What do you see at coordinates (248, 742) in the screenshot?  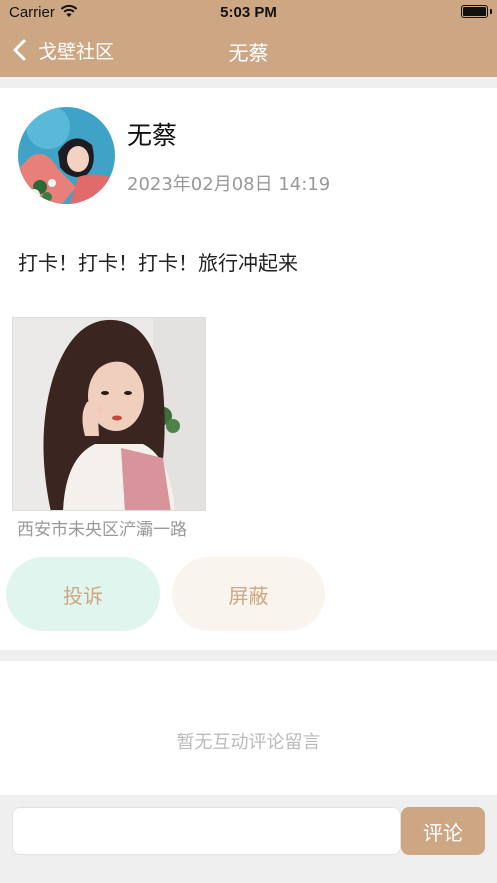 I see `empty-comments-text: 暂无互动评论留言` at bounding box center [248, 742].